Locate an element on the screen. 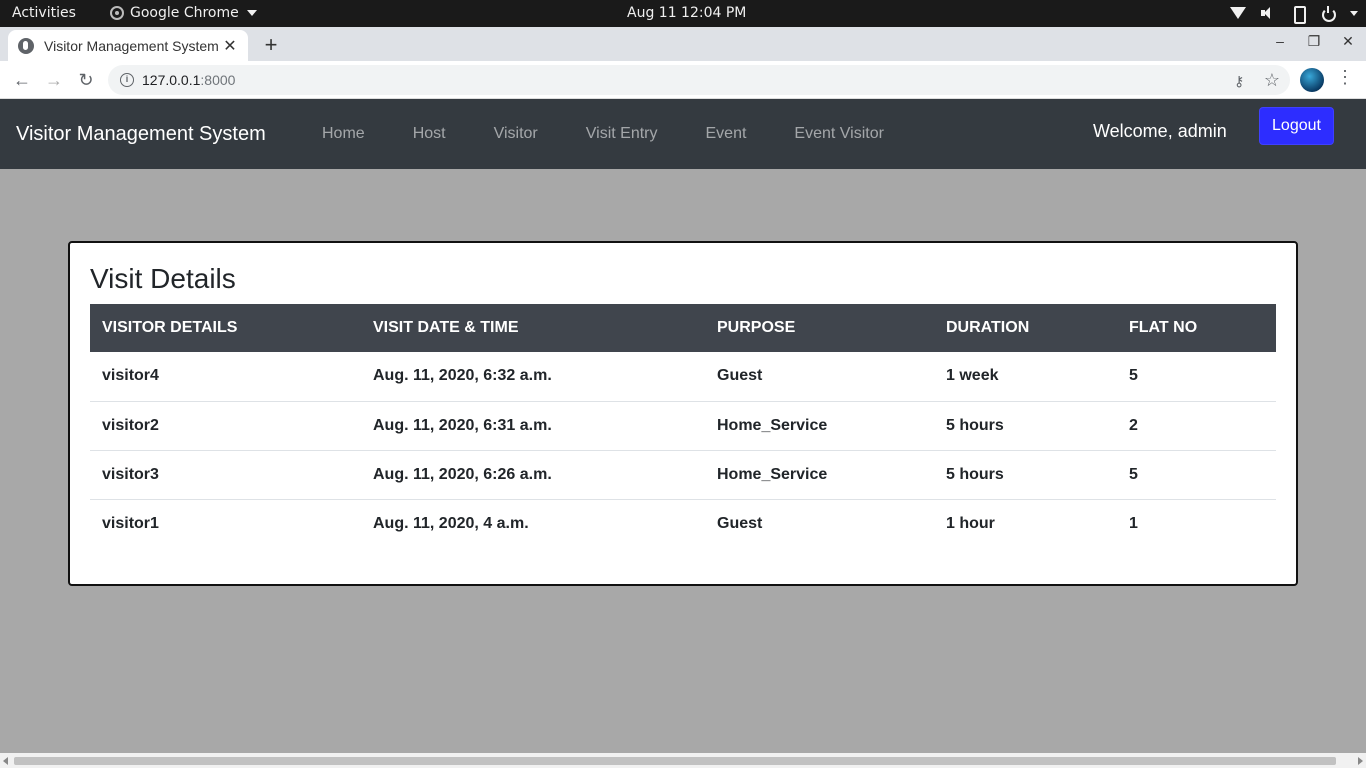 Image resolution: width=1366 pixels, height=768 pixels. column-header: VISIT DATE & TIME is located at coordinates (446, 327).